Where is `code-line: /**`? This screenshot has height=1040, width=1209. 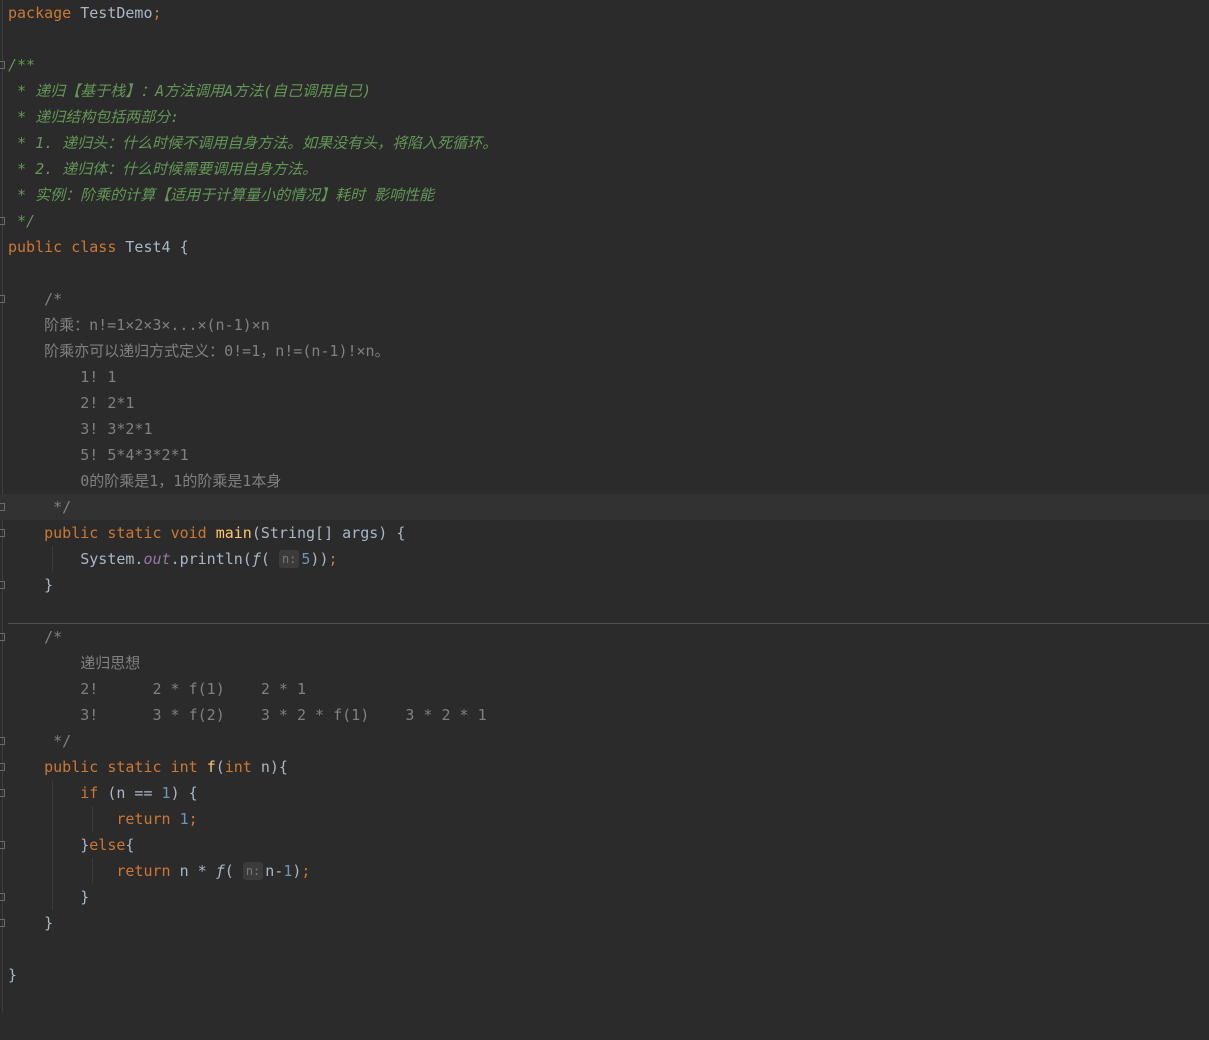
code-line: /** is located at coordinates (604, 65).